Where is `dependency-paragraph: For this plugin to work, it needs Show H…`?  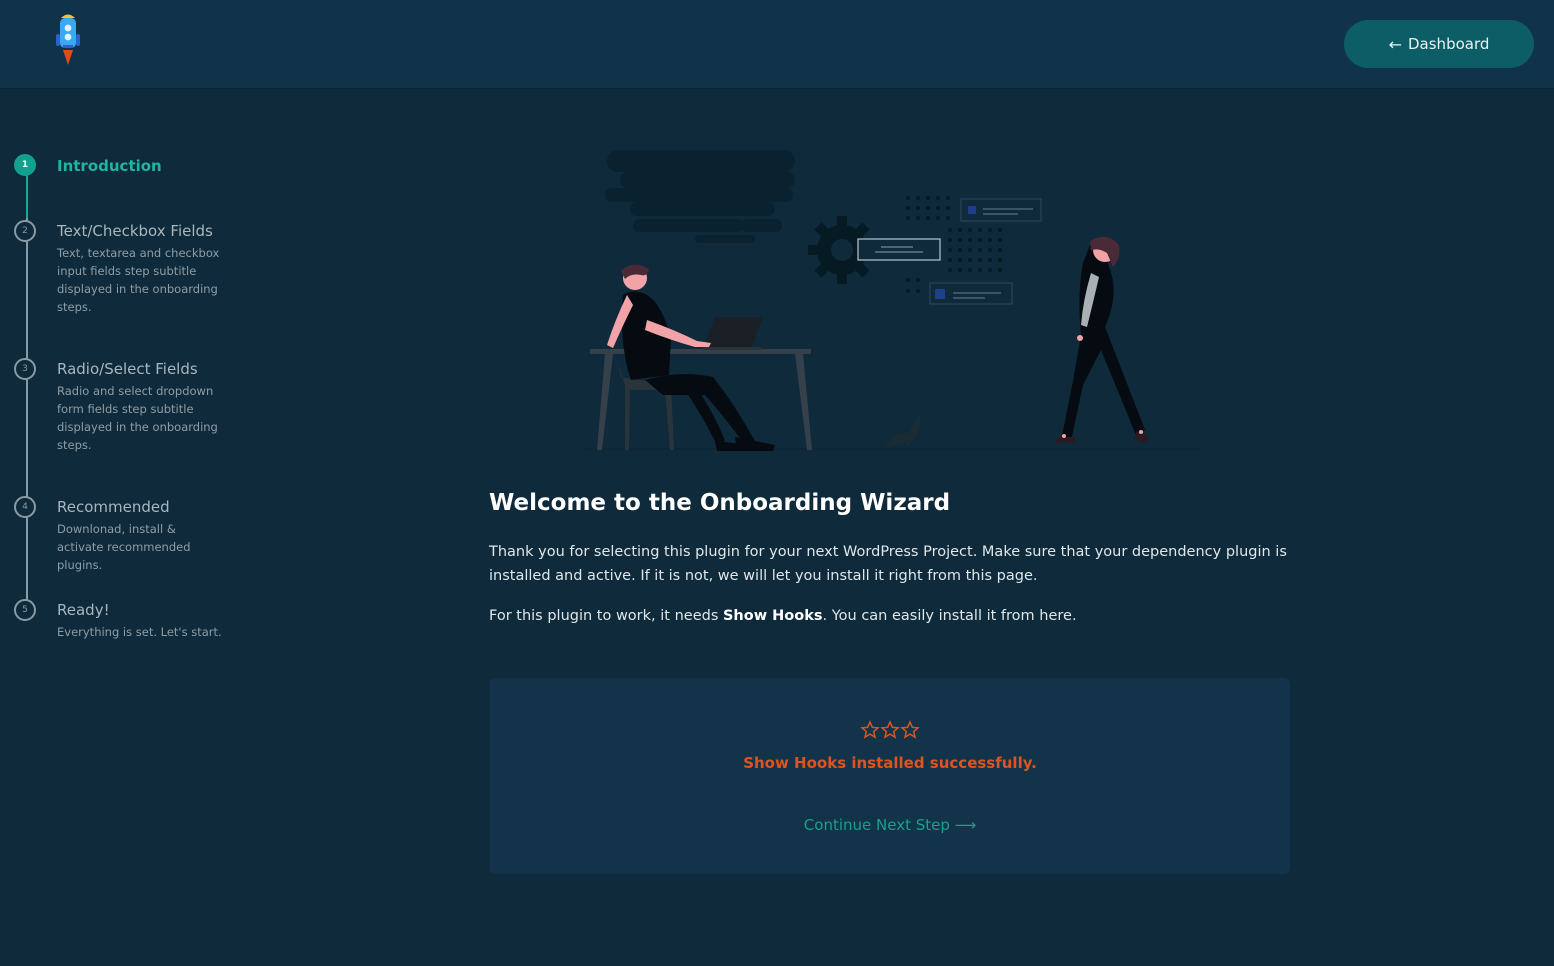
dependency-paragraph: For this plugin to work, it needs Show H… is located at coordinates (889, 616).